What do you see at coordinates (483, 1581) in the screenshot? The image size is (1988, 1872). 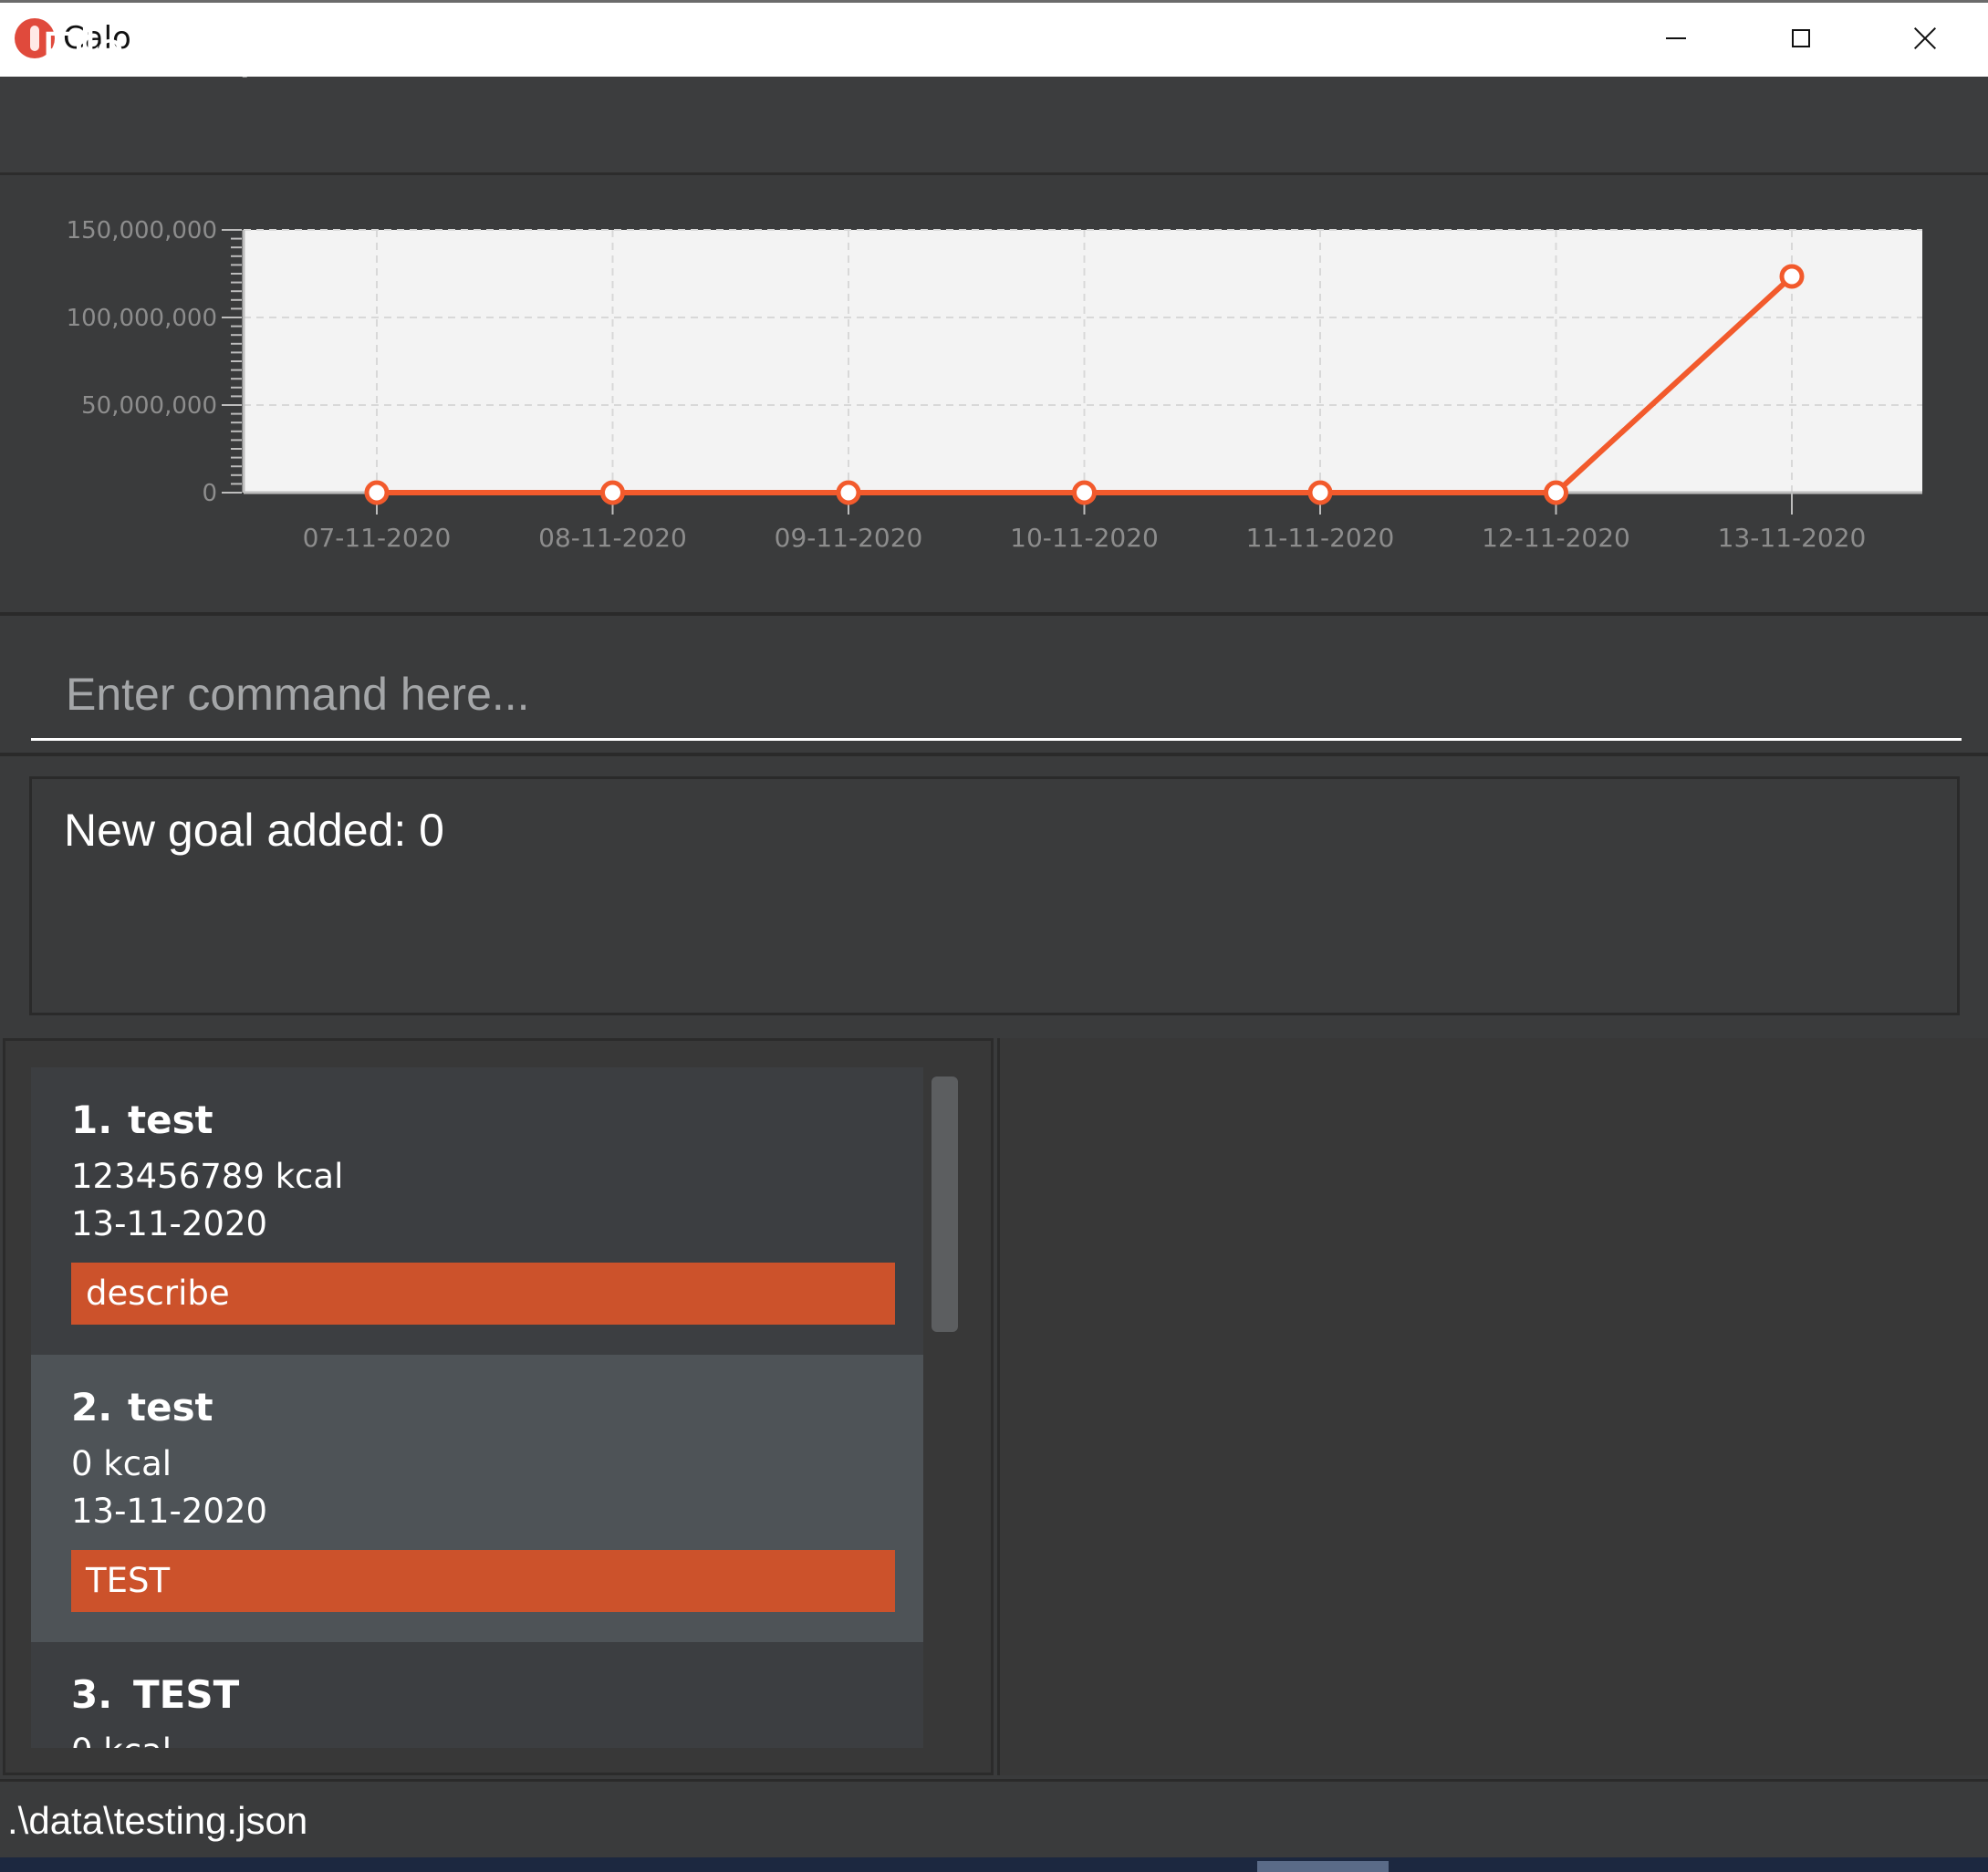 I see `entry-tag: TEST` at bounding box center [483, 1581].